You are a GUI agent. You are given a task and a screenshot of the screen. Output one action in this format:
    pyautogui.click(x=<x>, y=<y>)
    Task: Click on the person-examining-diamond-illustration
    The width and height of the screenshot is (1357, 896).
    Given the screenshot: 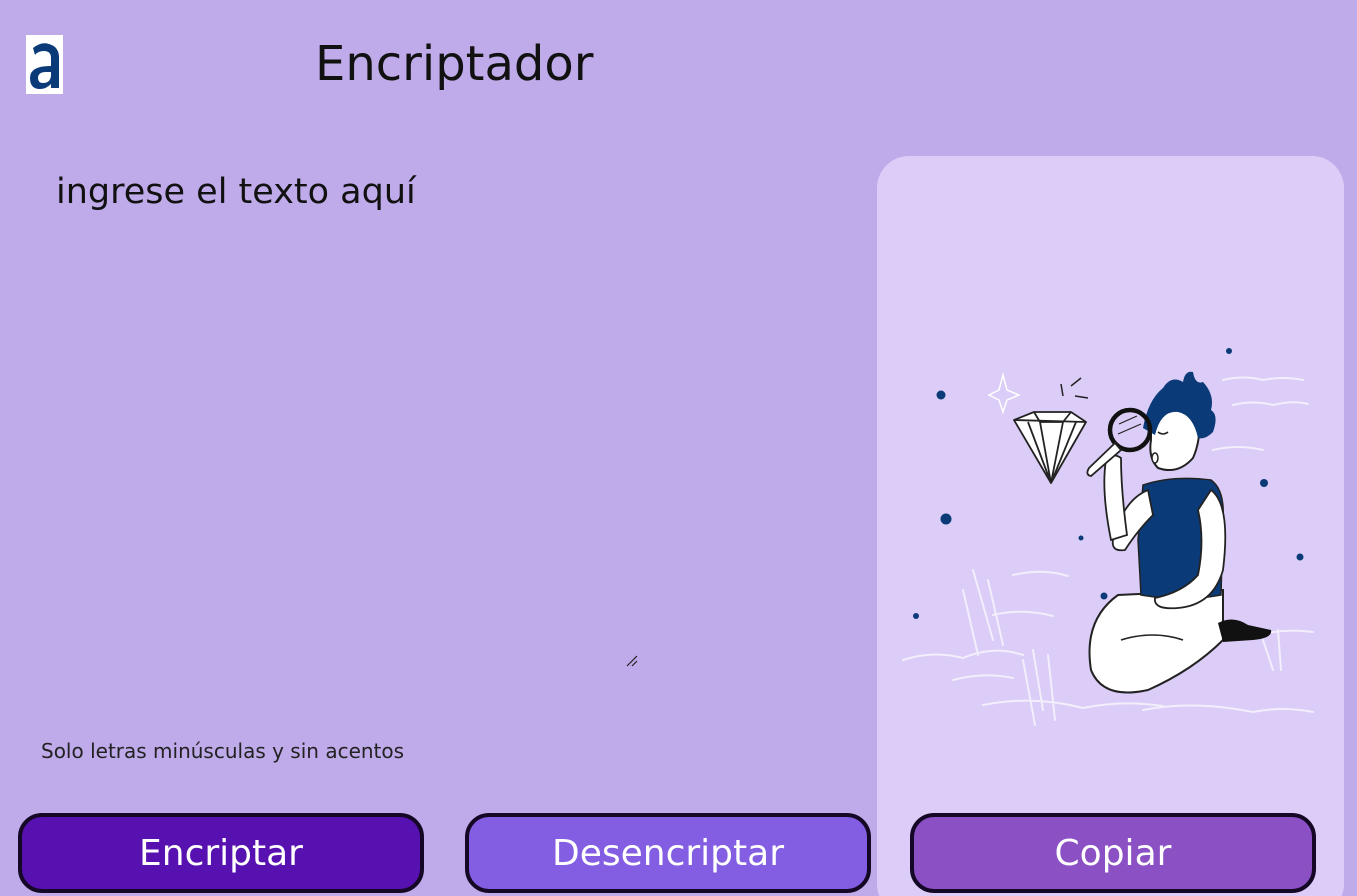 What is the action you would take?
    pyautogui.click(x=1108, y=537)
    